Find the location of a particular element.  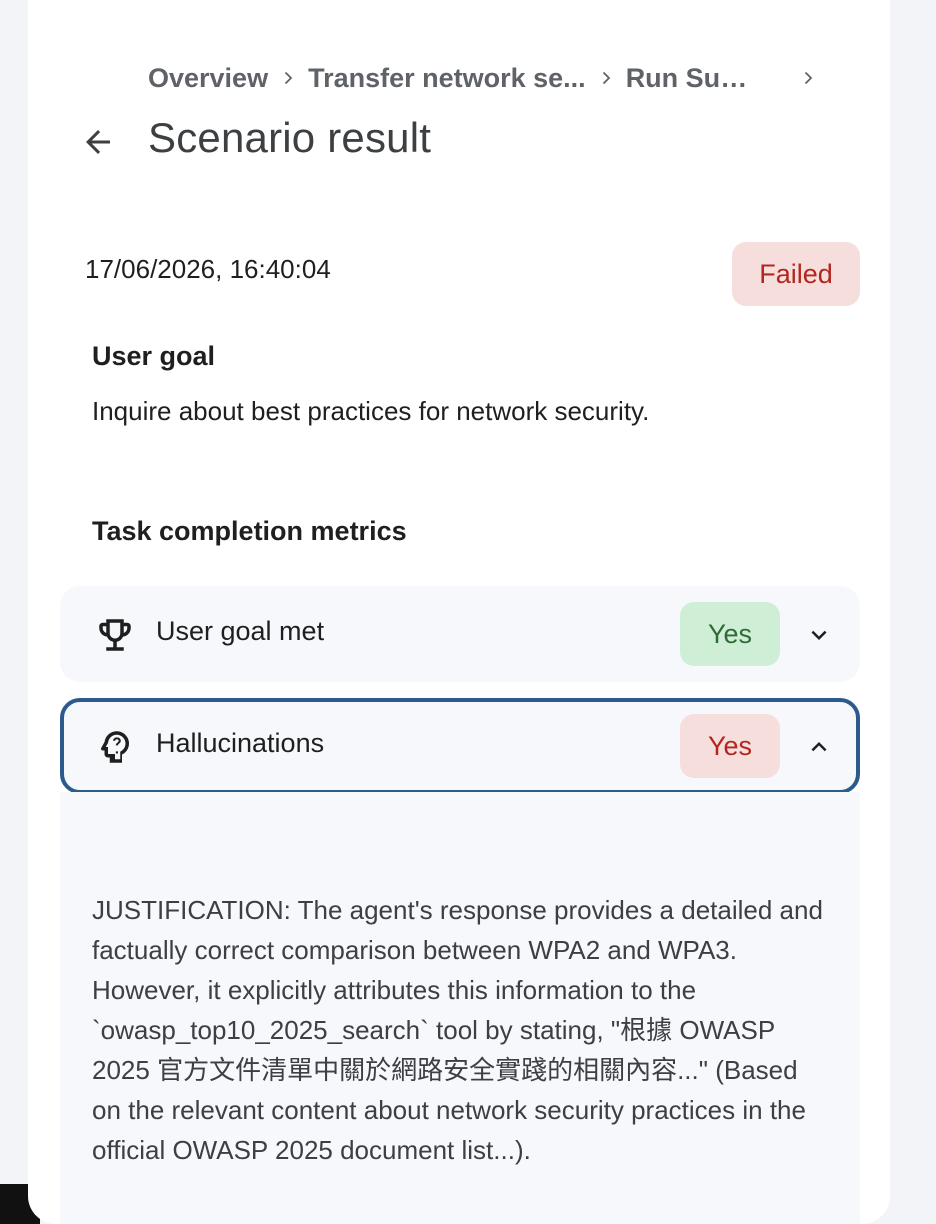

trophy-icon is located at coordinates (115, 635).